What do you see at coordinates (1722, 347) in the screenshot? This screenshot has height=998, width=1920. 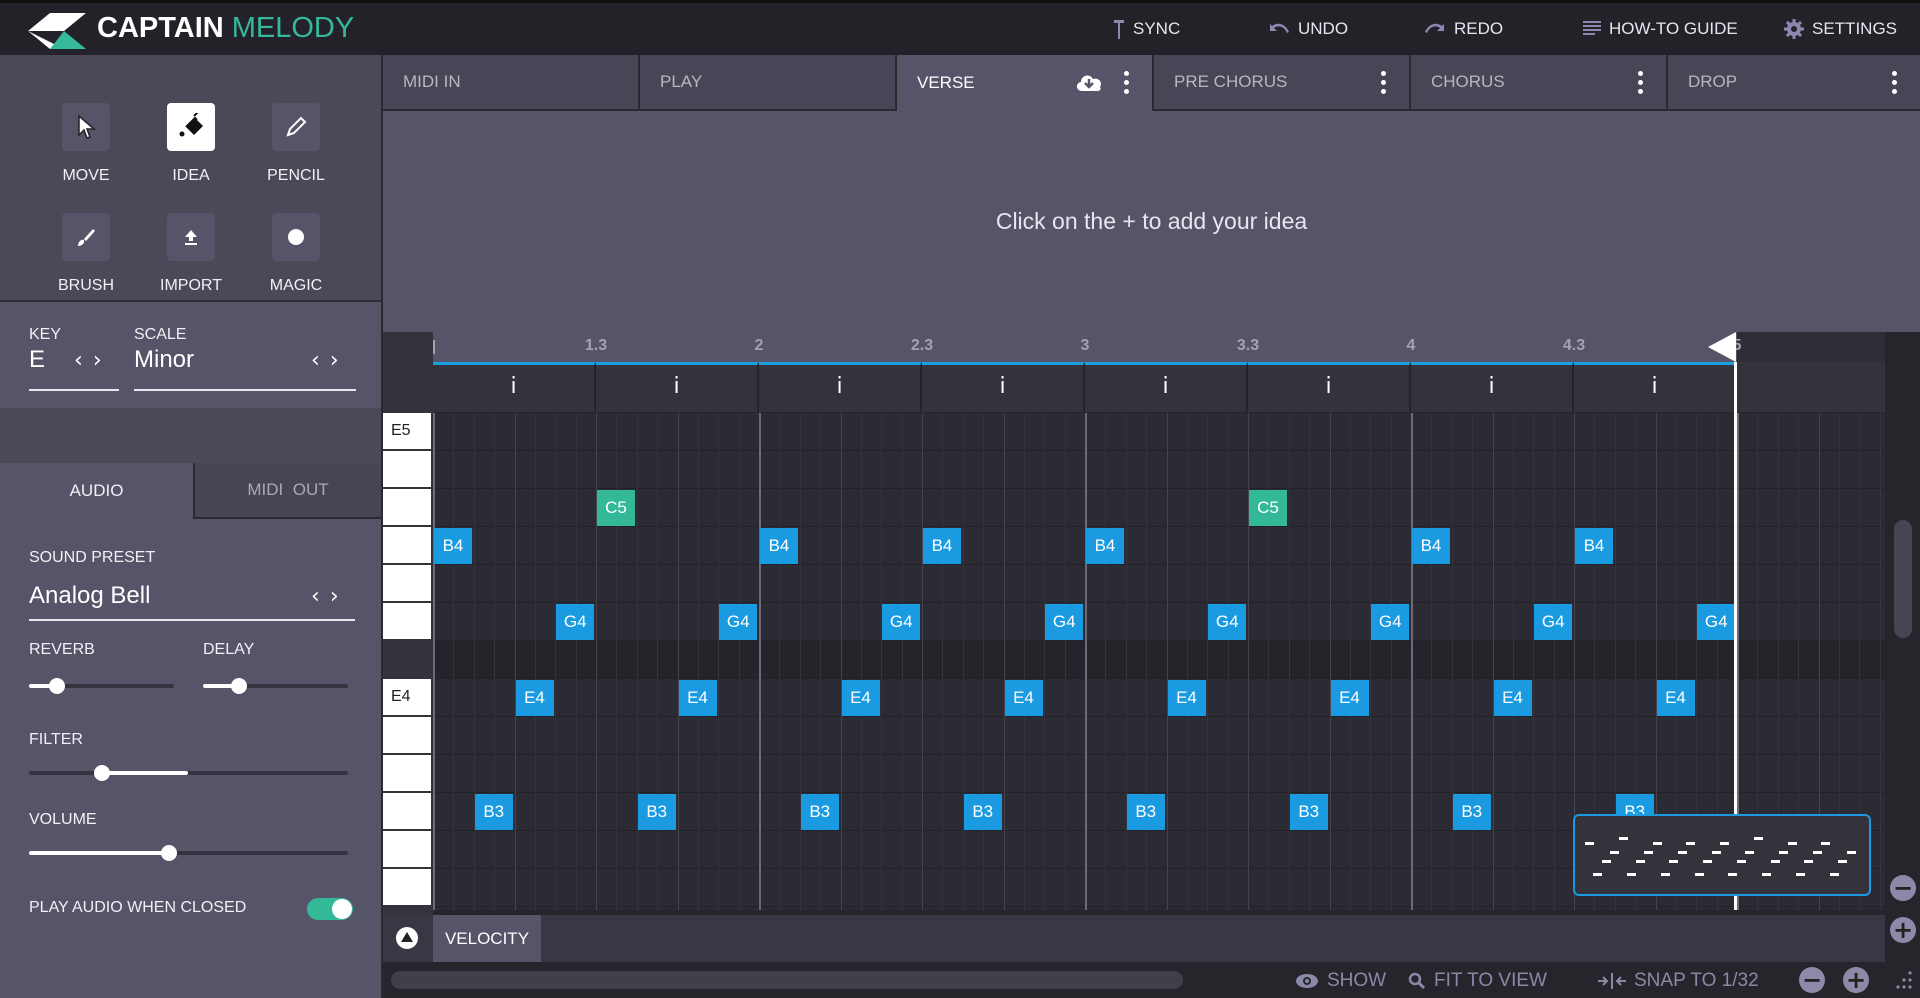 I see `loop-end-marker` at bounding box center [1722, 347].